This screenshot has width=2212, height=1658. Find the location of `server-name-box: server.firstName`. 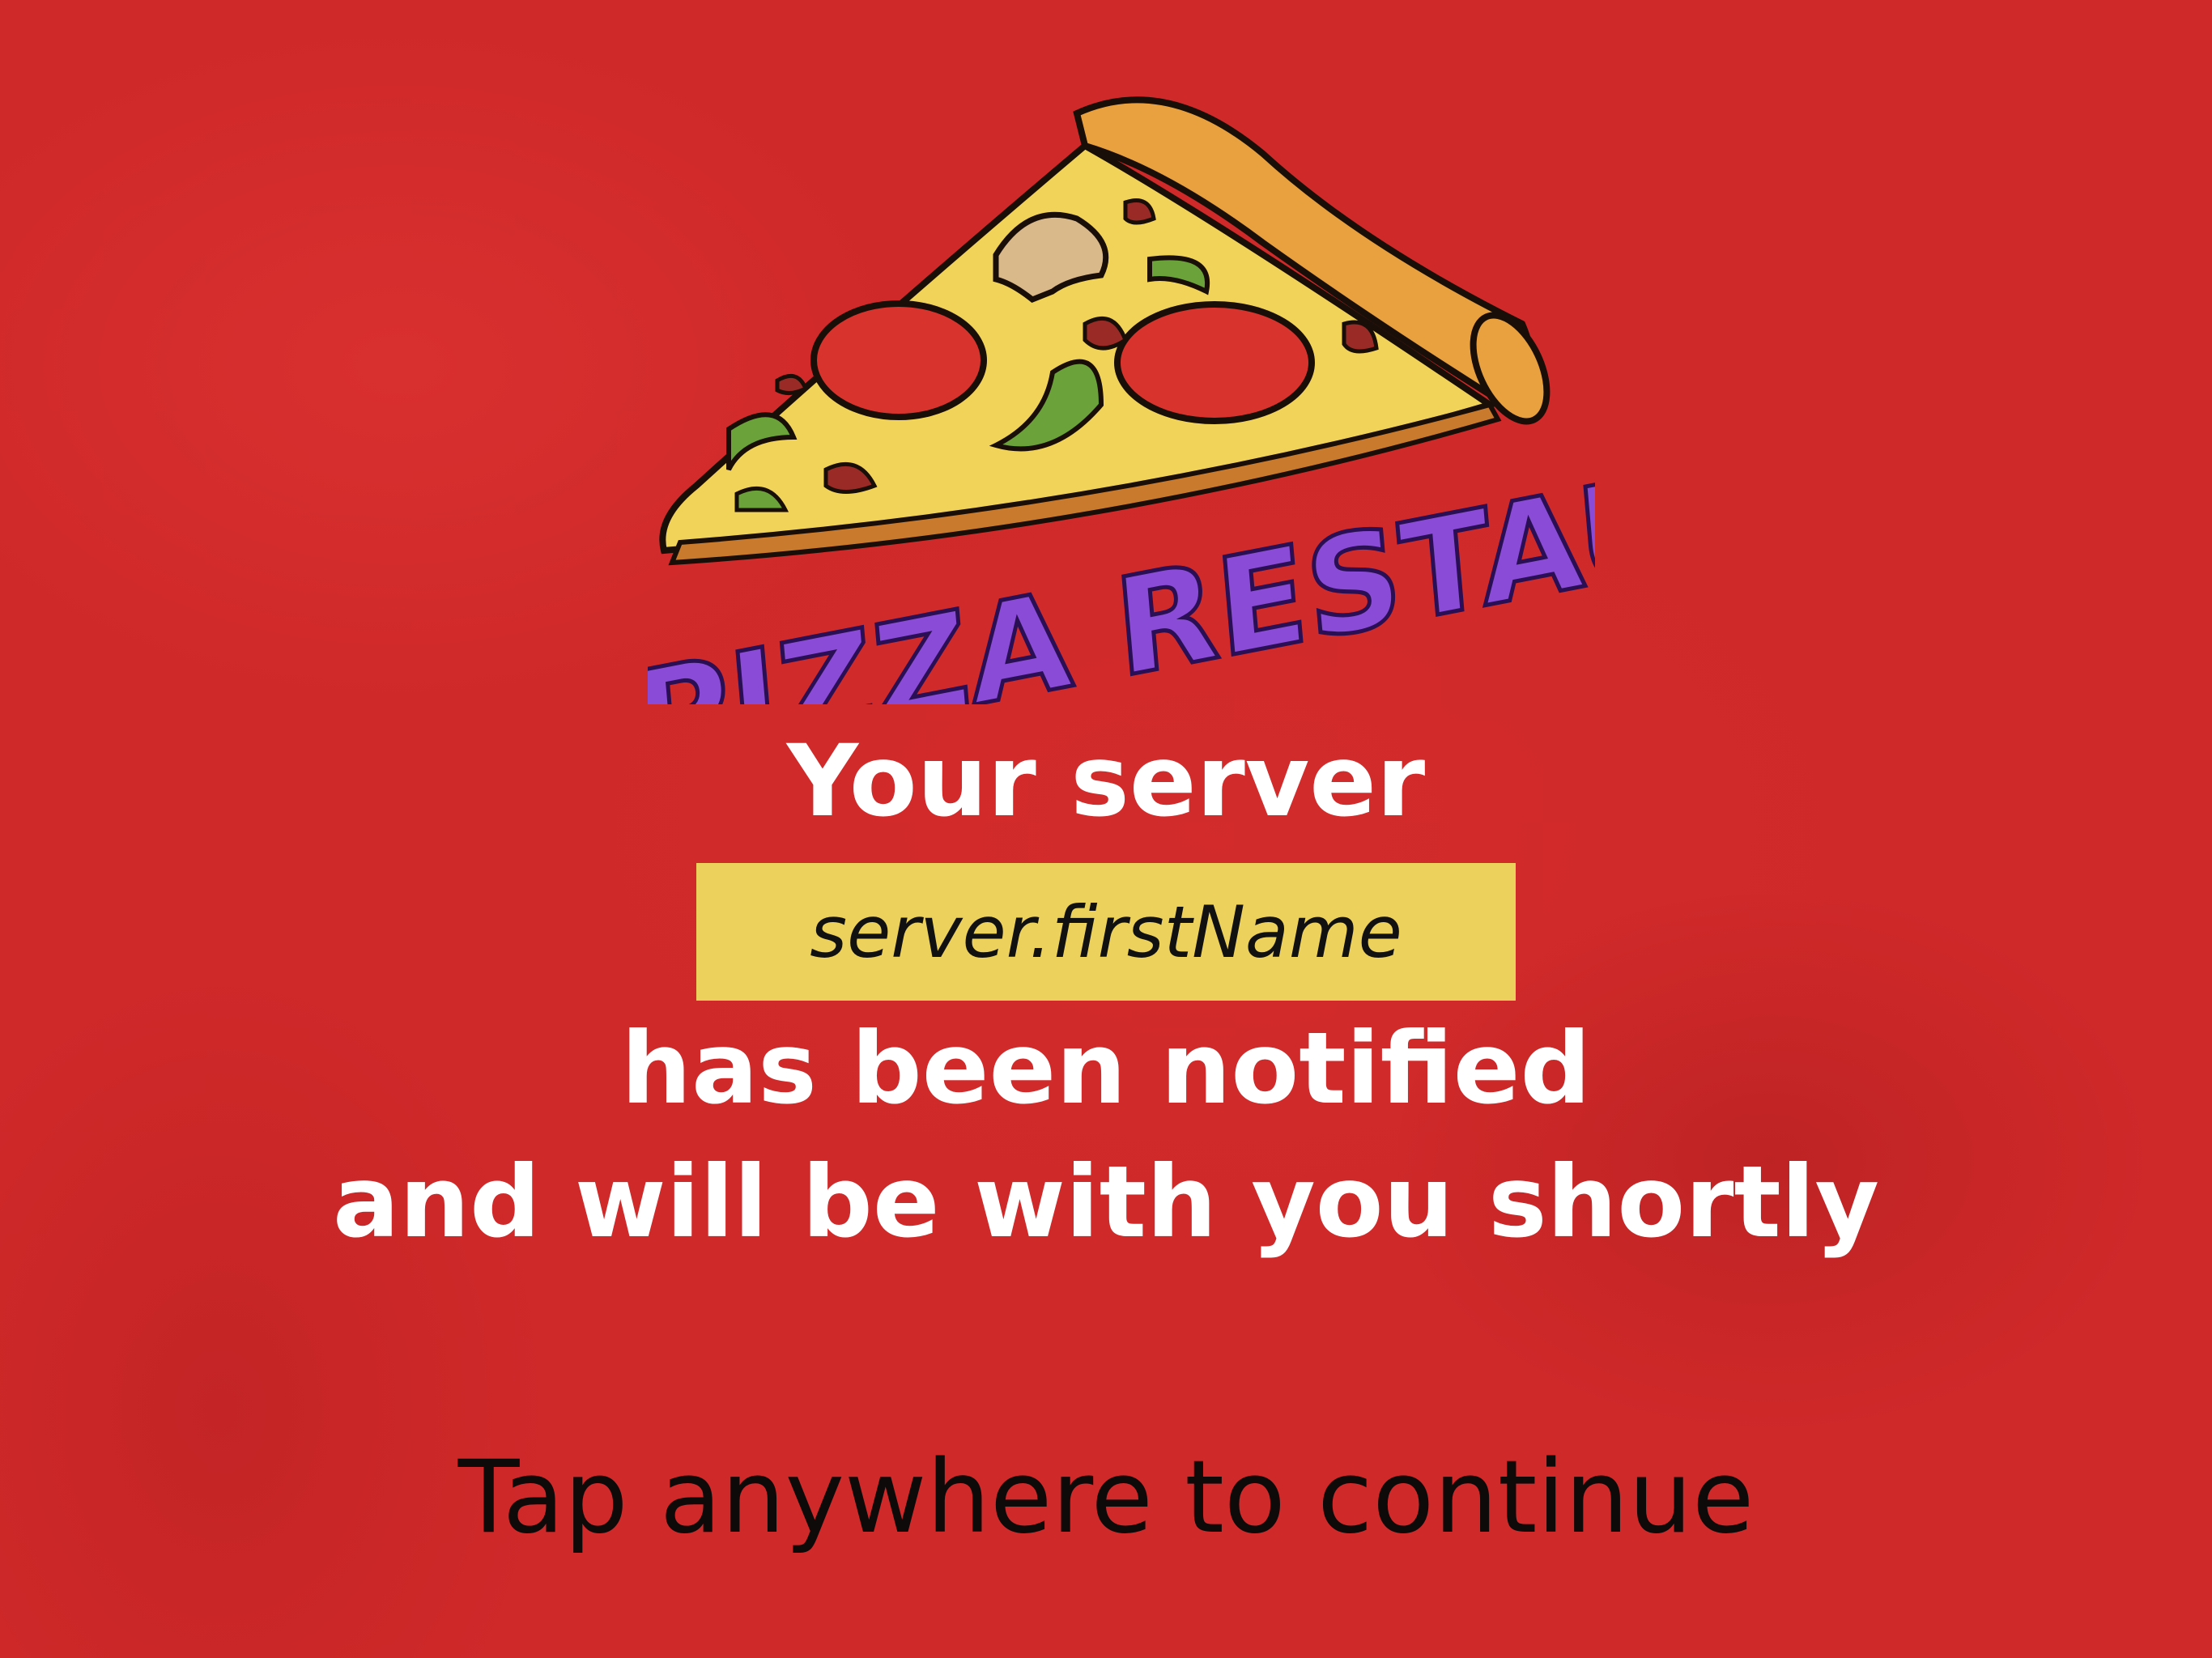

server-name-box: server.firstName is located at coordinates (1106, 932).